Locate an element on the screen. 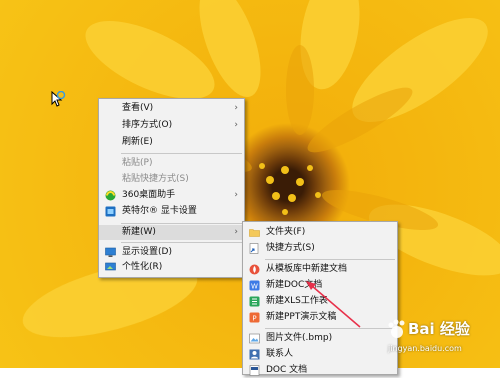 The width and height of the screenshot is (500, 378). baidu-paw-icon is located at coordinates (396, 328).